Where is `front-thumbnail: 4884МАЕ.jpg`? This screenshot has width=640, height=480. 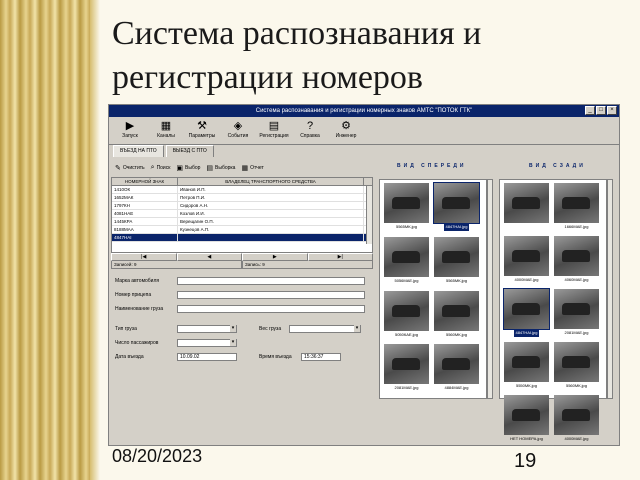
front-thumbnail: 4884МАЕ.jpg is located at coordinates (456, 369).